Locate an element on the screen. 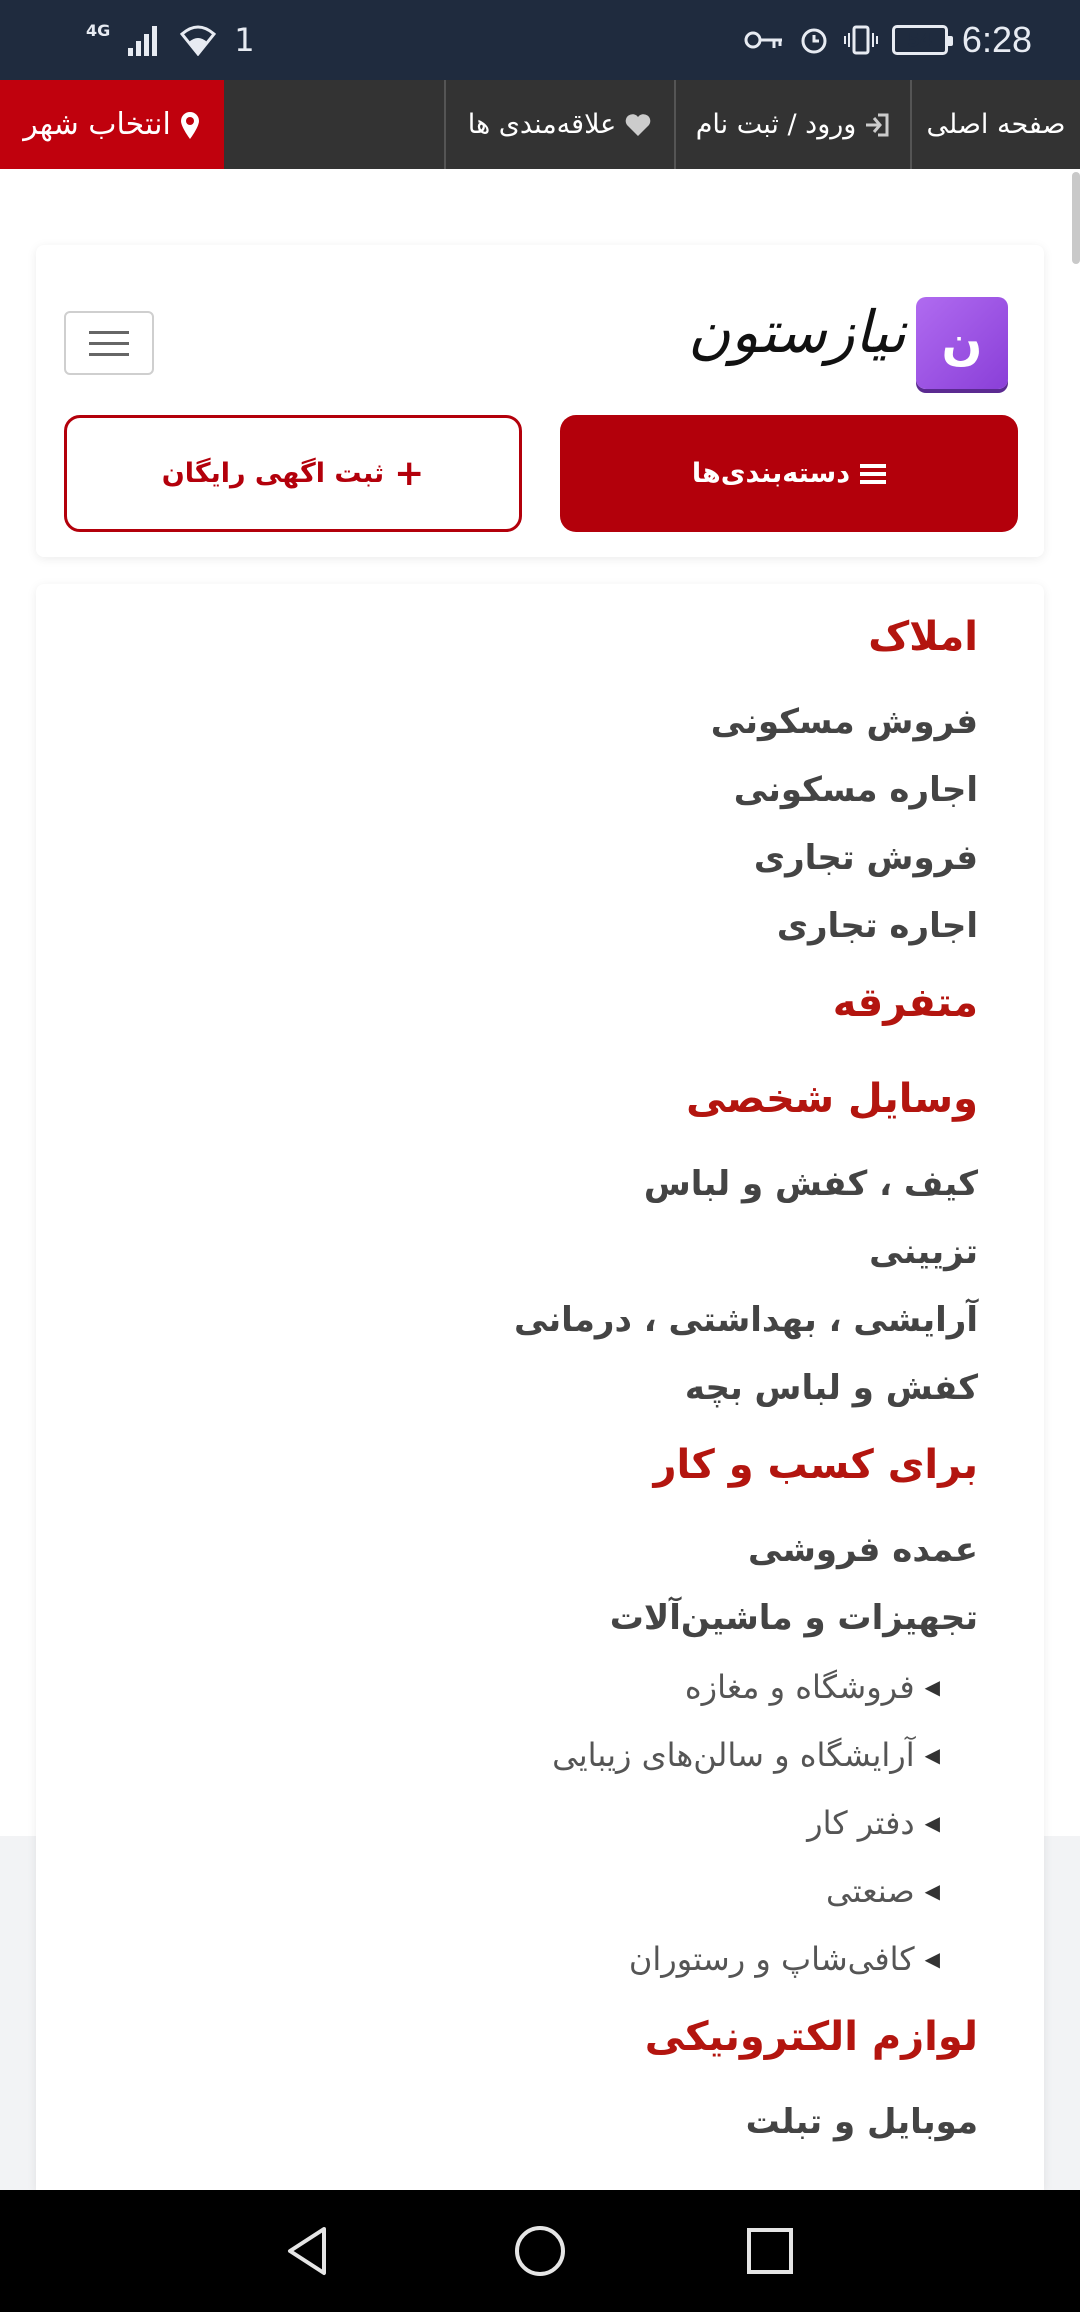 The width and height of the screenshot is (1080, 2312). category-item: تجهیزات و ماشین‌آلات is located at coordinates (794, 1618).